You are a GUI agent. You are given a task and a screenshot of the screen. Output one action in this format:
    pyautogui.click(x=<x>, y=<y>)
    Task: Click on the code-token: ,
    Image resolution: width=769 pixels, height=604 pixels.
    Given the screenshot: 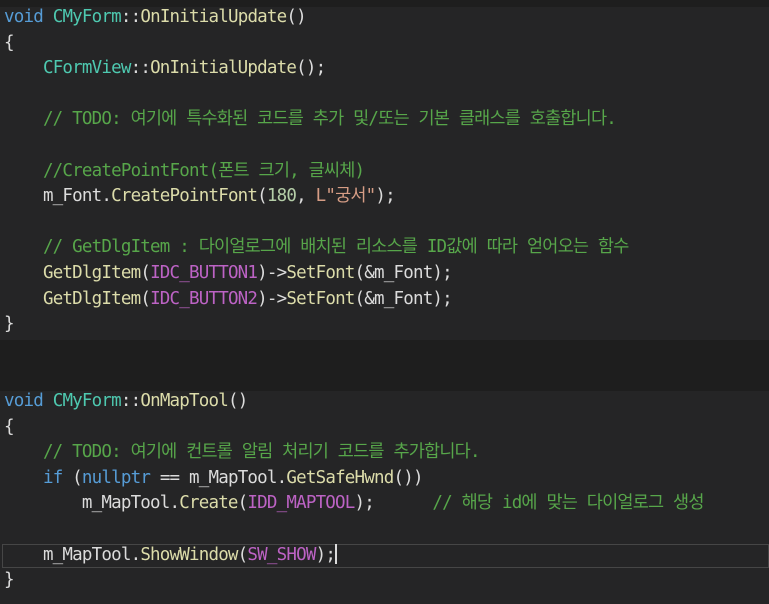 What is the action you would take?
    pyautogui.click(x=306, y=196)
    